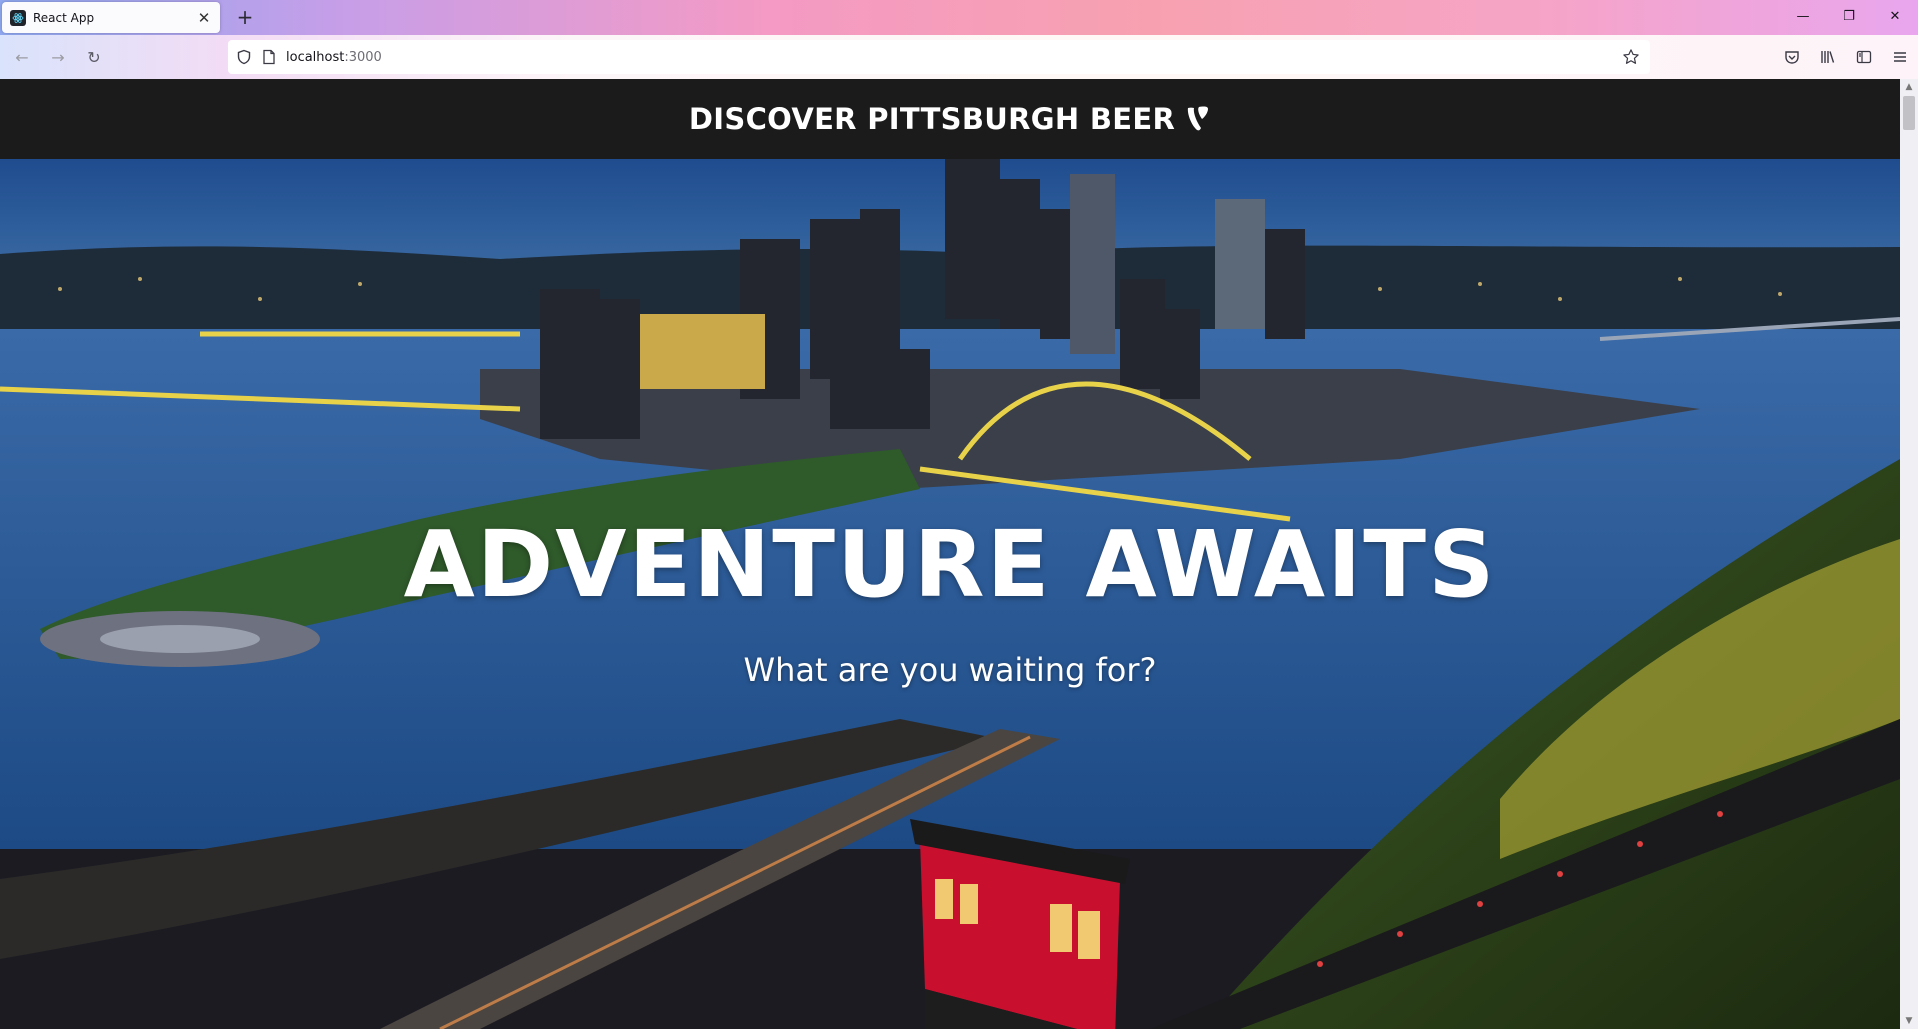  I want to click on incline-car, so click(1020, 924).